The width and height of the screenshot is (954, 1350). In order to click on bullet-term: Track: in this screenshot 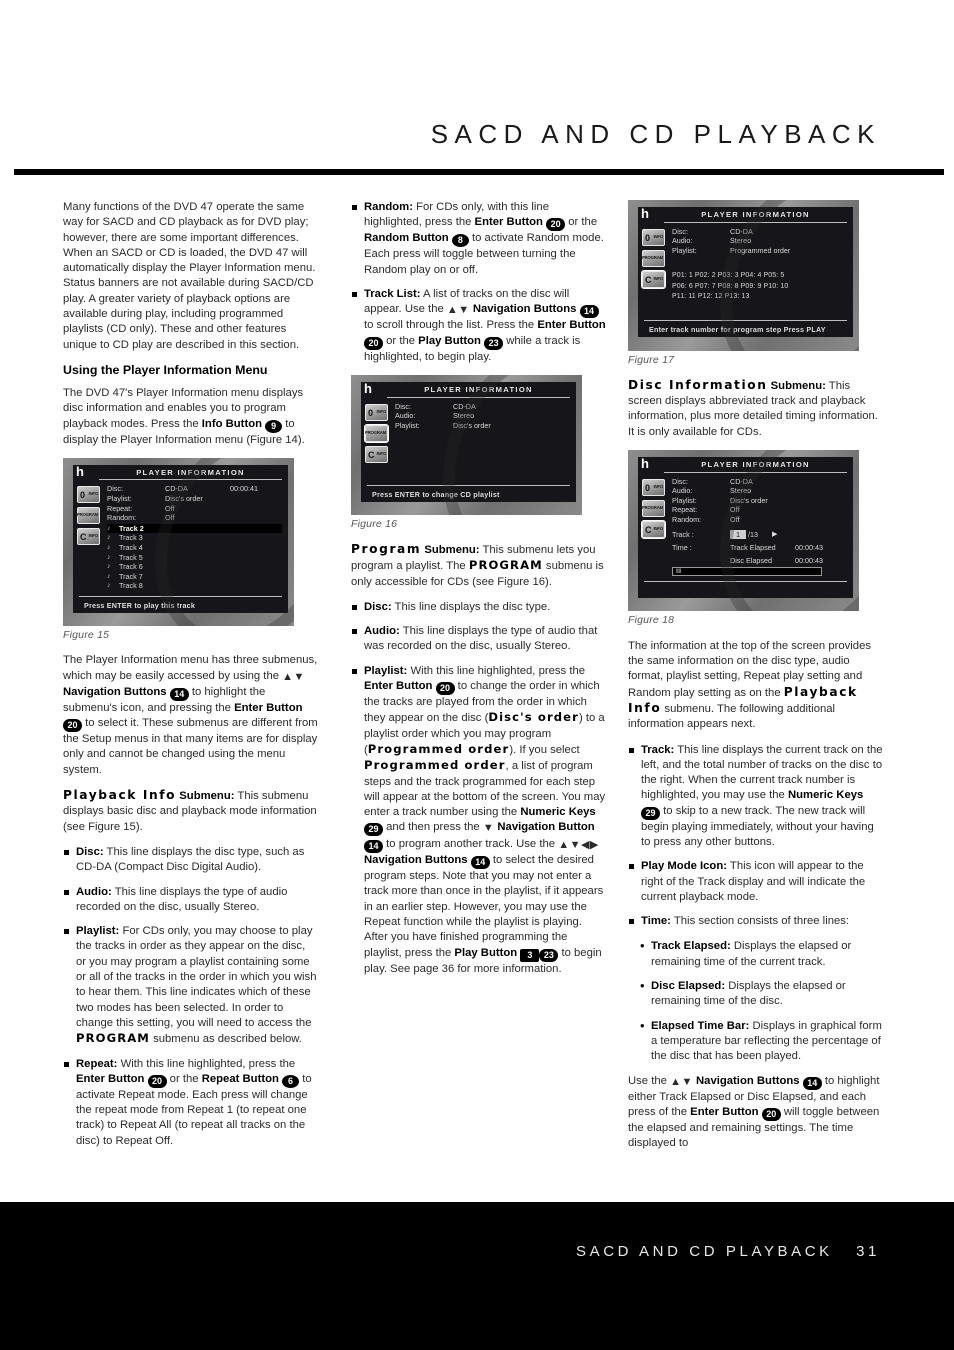, I will do `click(658, 749)`.